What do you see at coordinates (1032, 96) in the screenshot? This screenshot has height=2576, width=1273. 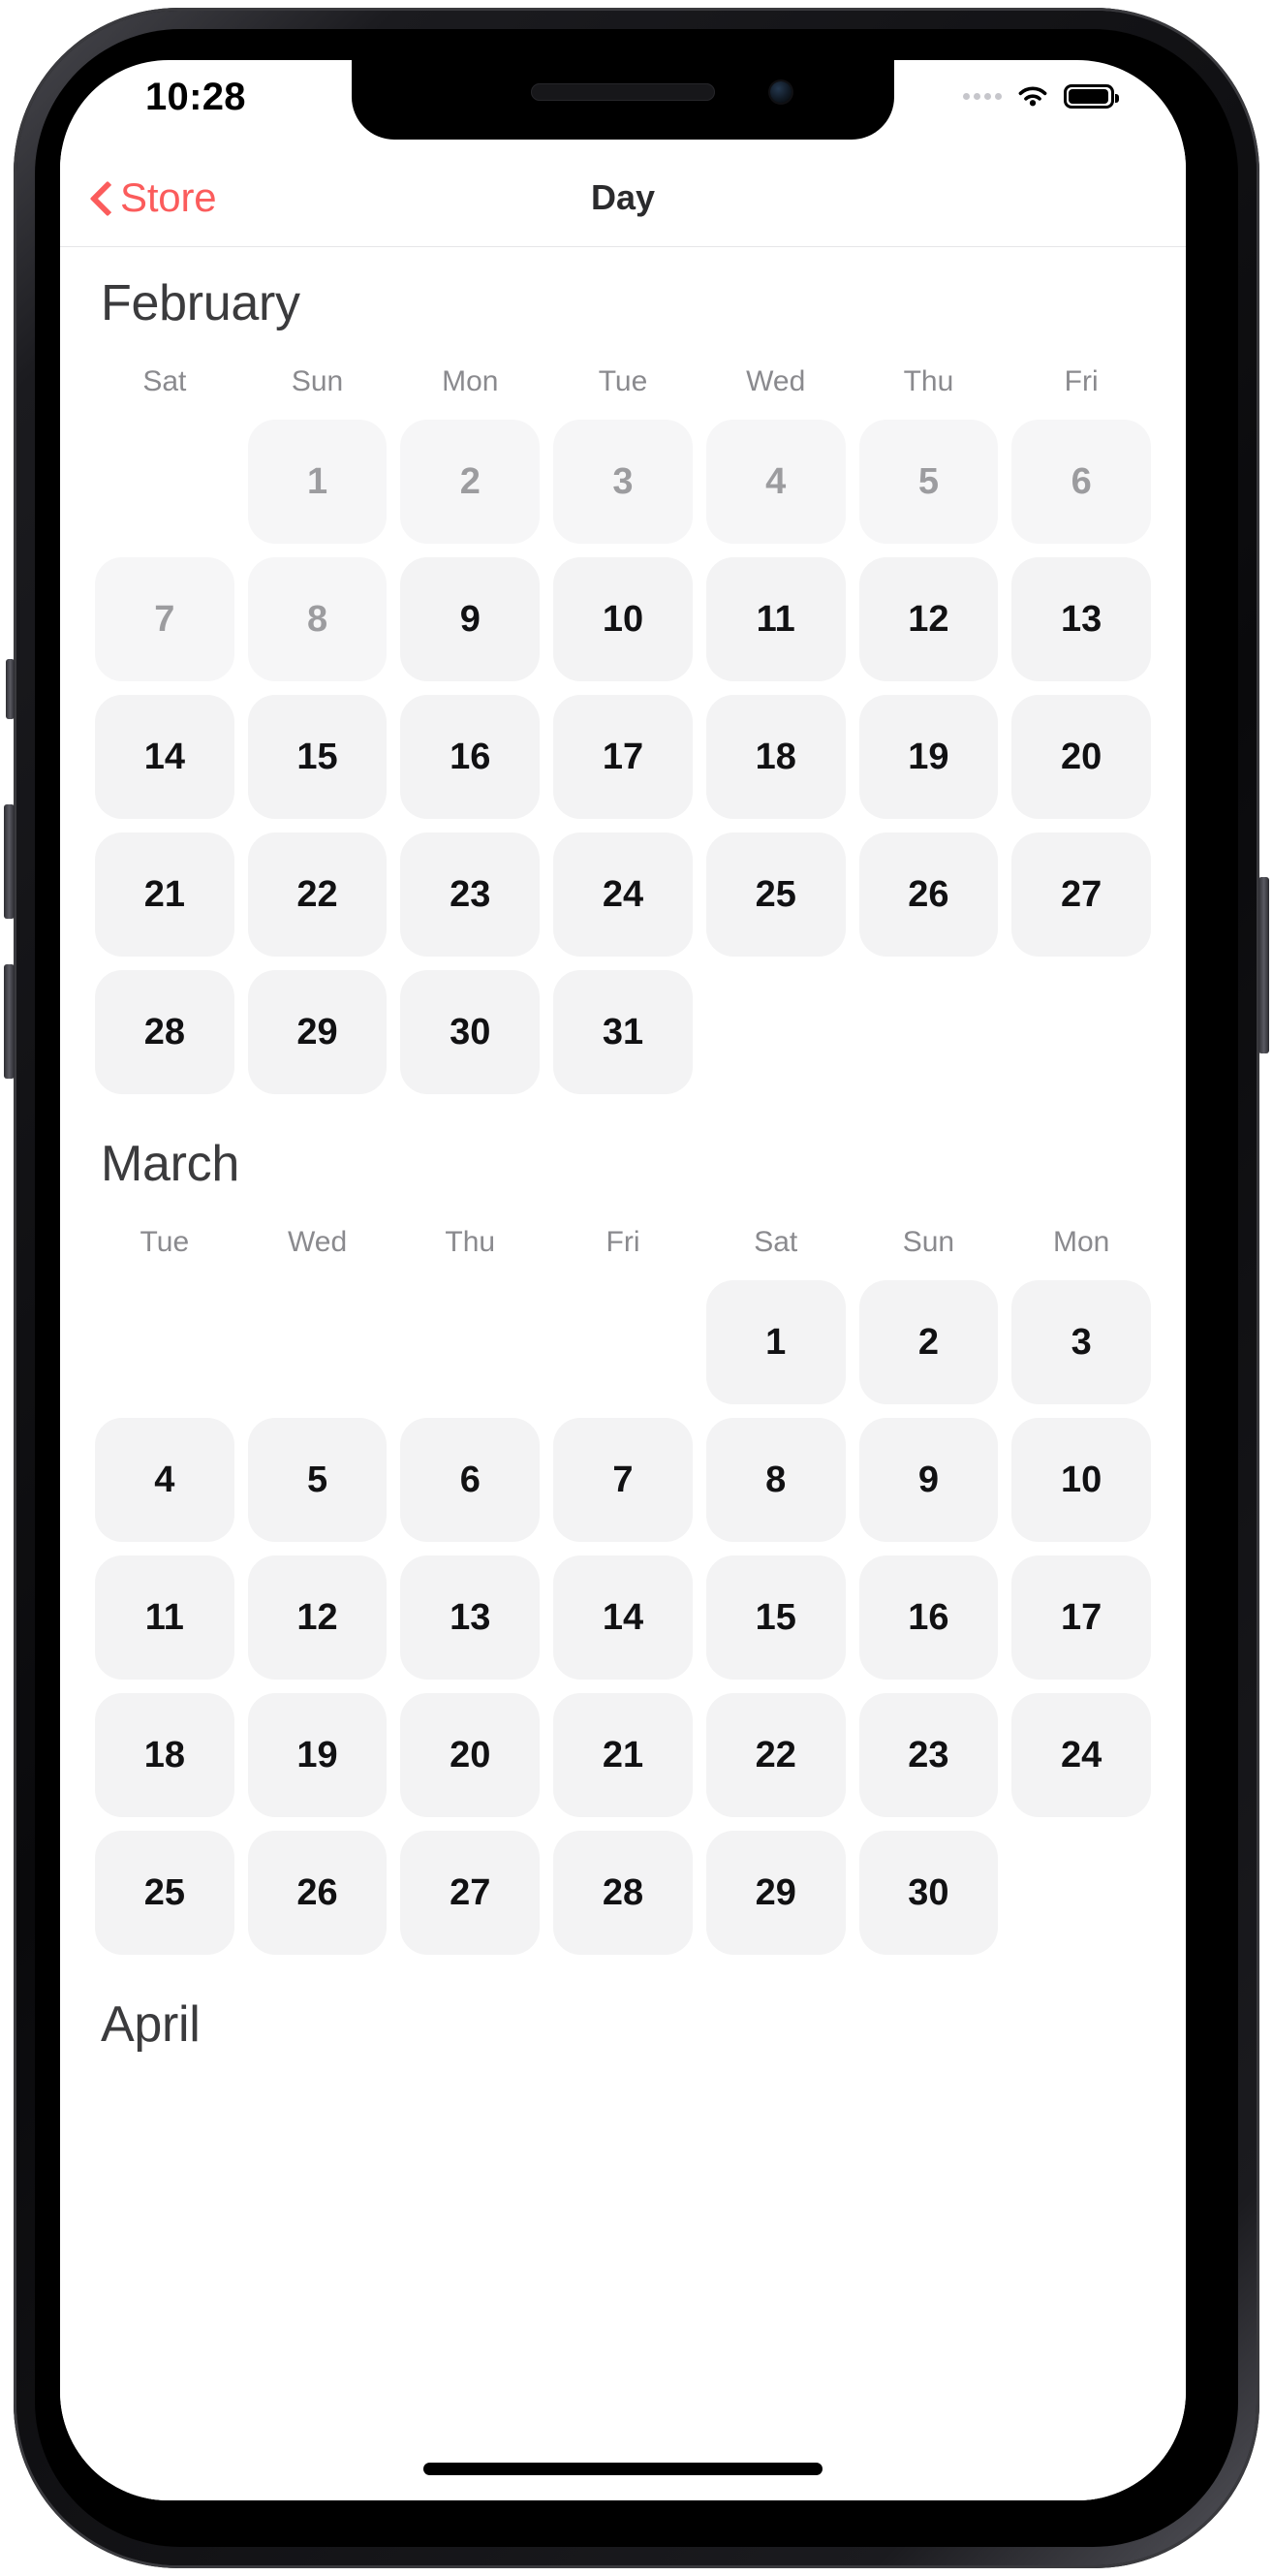 I see `wifi-icon` at bounding box center [1032, 96].